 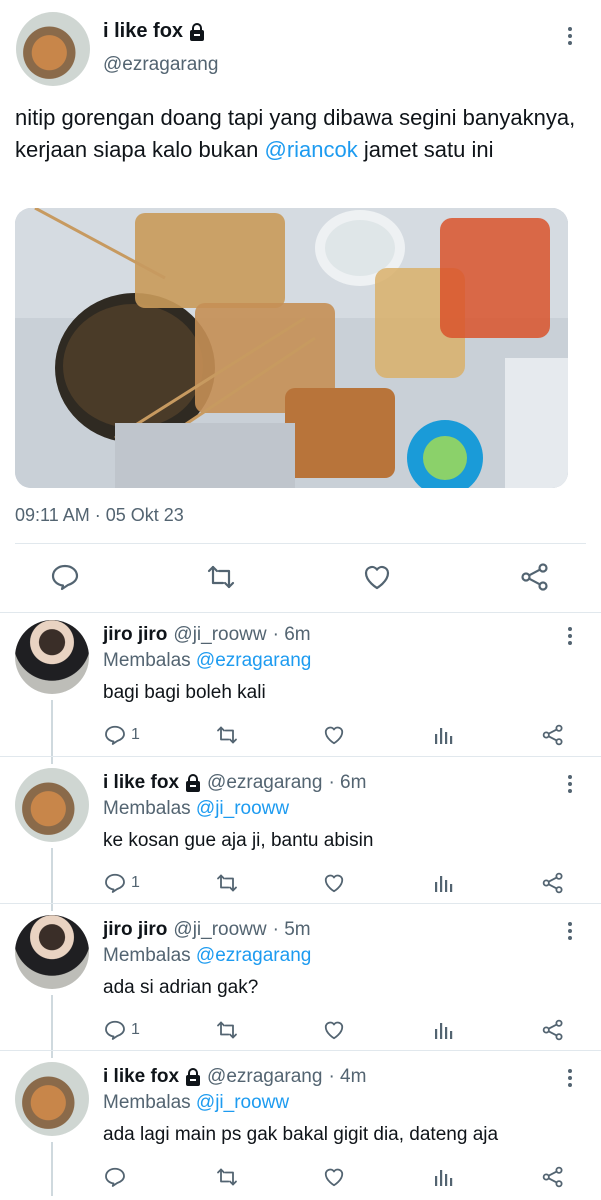 I want to click on reply-header: jiro jiro @ji_rooww · 5m, so click(x=207, y=930).